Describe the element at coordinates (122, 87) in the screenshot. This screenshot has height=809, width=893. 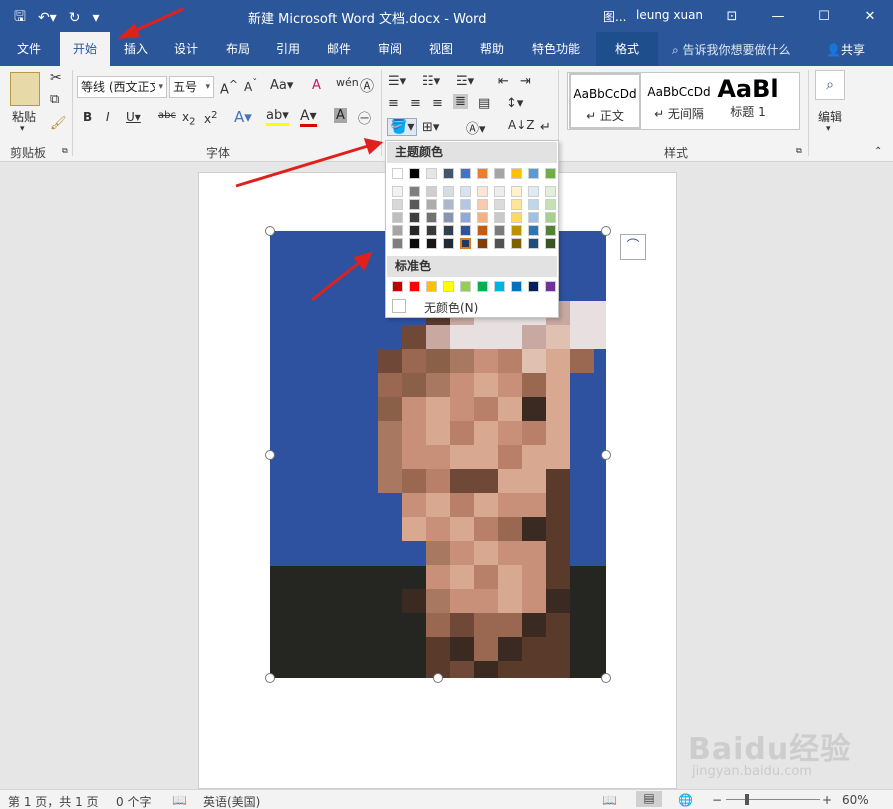
I see `font-name-combo: 等线 (西文正文) ▾` at that location.